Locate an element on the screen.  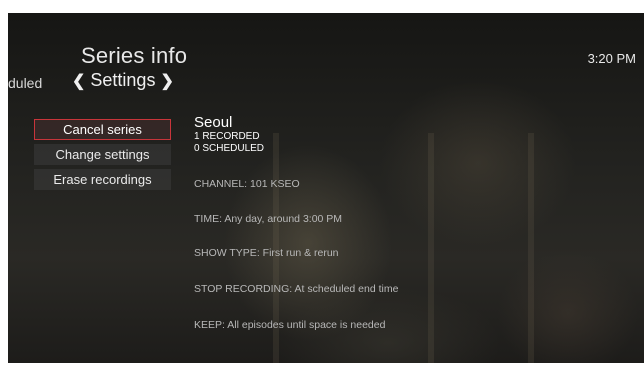
recorded-count: 1 RECORDED is located at coordinates (227, 136).